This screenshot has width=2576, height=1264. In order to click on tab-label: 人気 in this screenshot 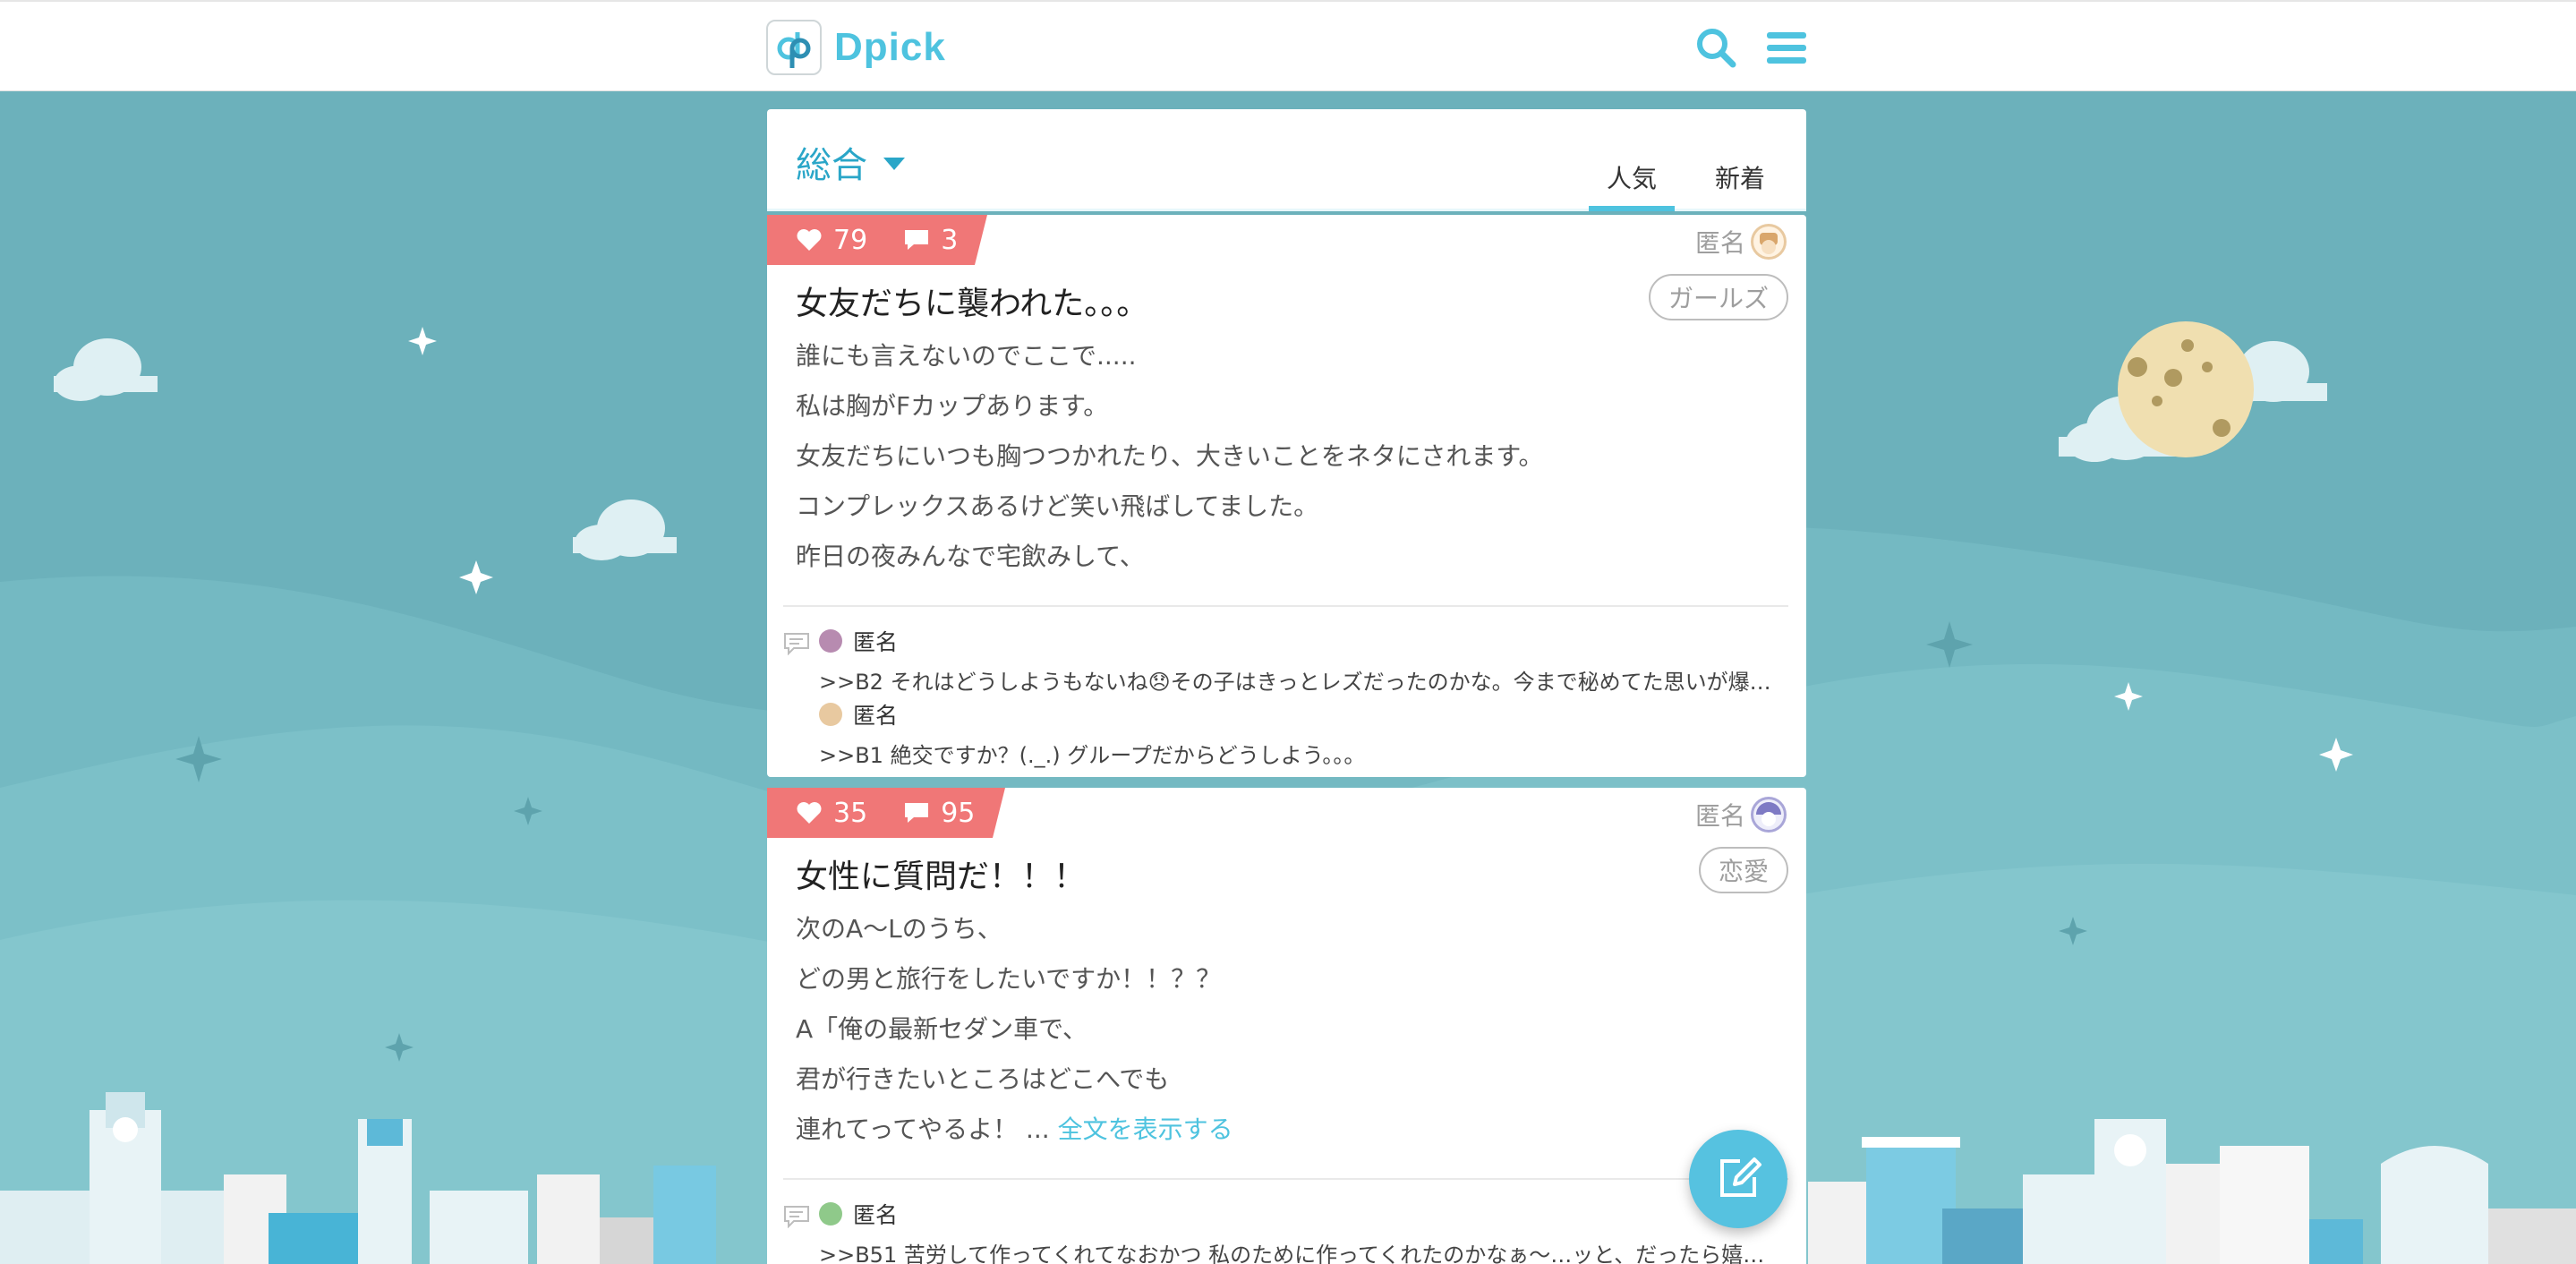, I will do `click(1631, 178)`.